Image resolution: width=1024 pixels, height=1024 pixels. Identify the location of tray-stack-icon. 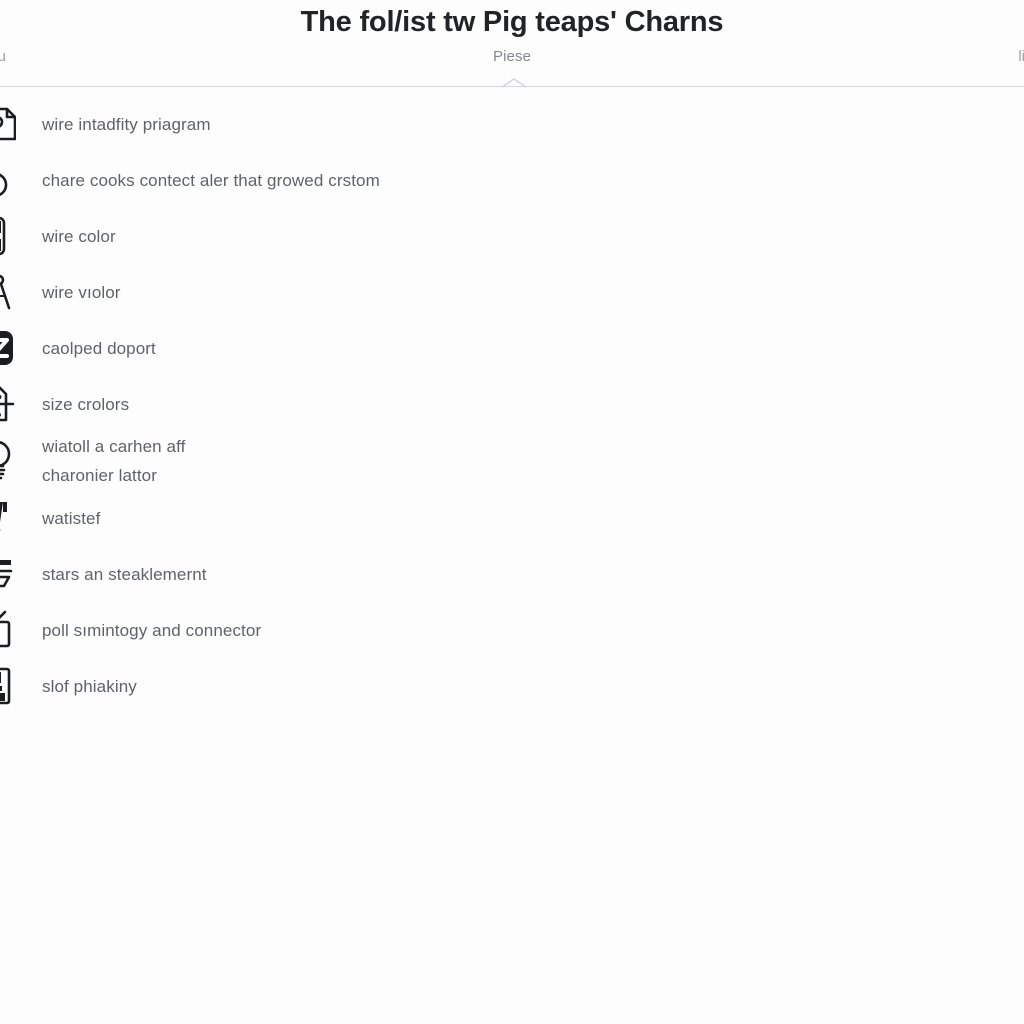
(8, 574).